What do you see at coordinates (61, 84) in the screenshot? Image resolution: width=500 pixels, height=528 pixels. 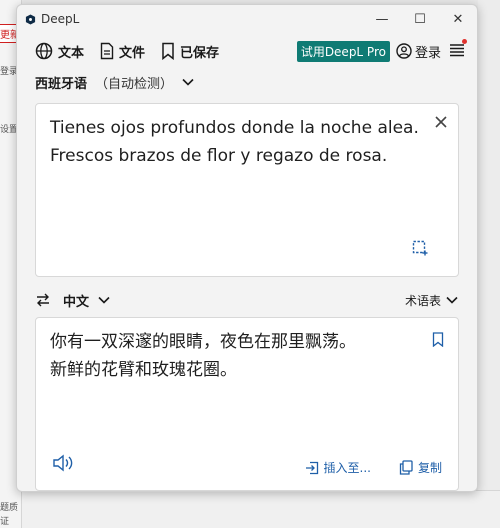 I see `source-language-label: 西班牙语` at bounding box center [61, 84].